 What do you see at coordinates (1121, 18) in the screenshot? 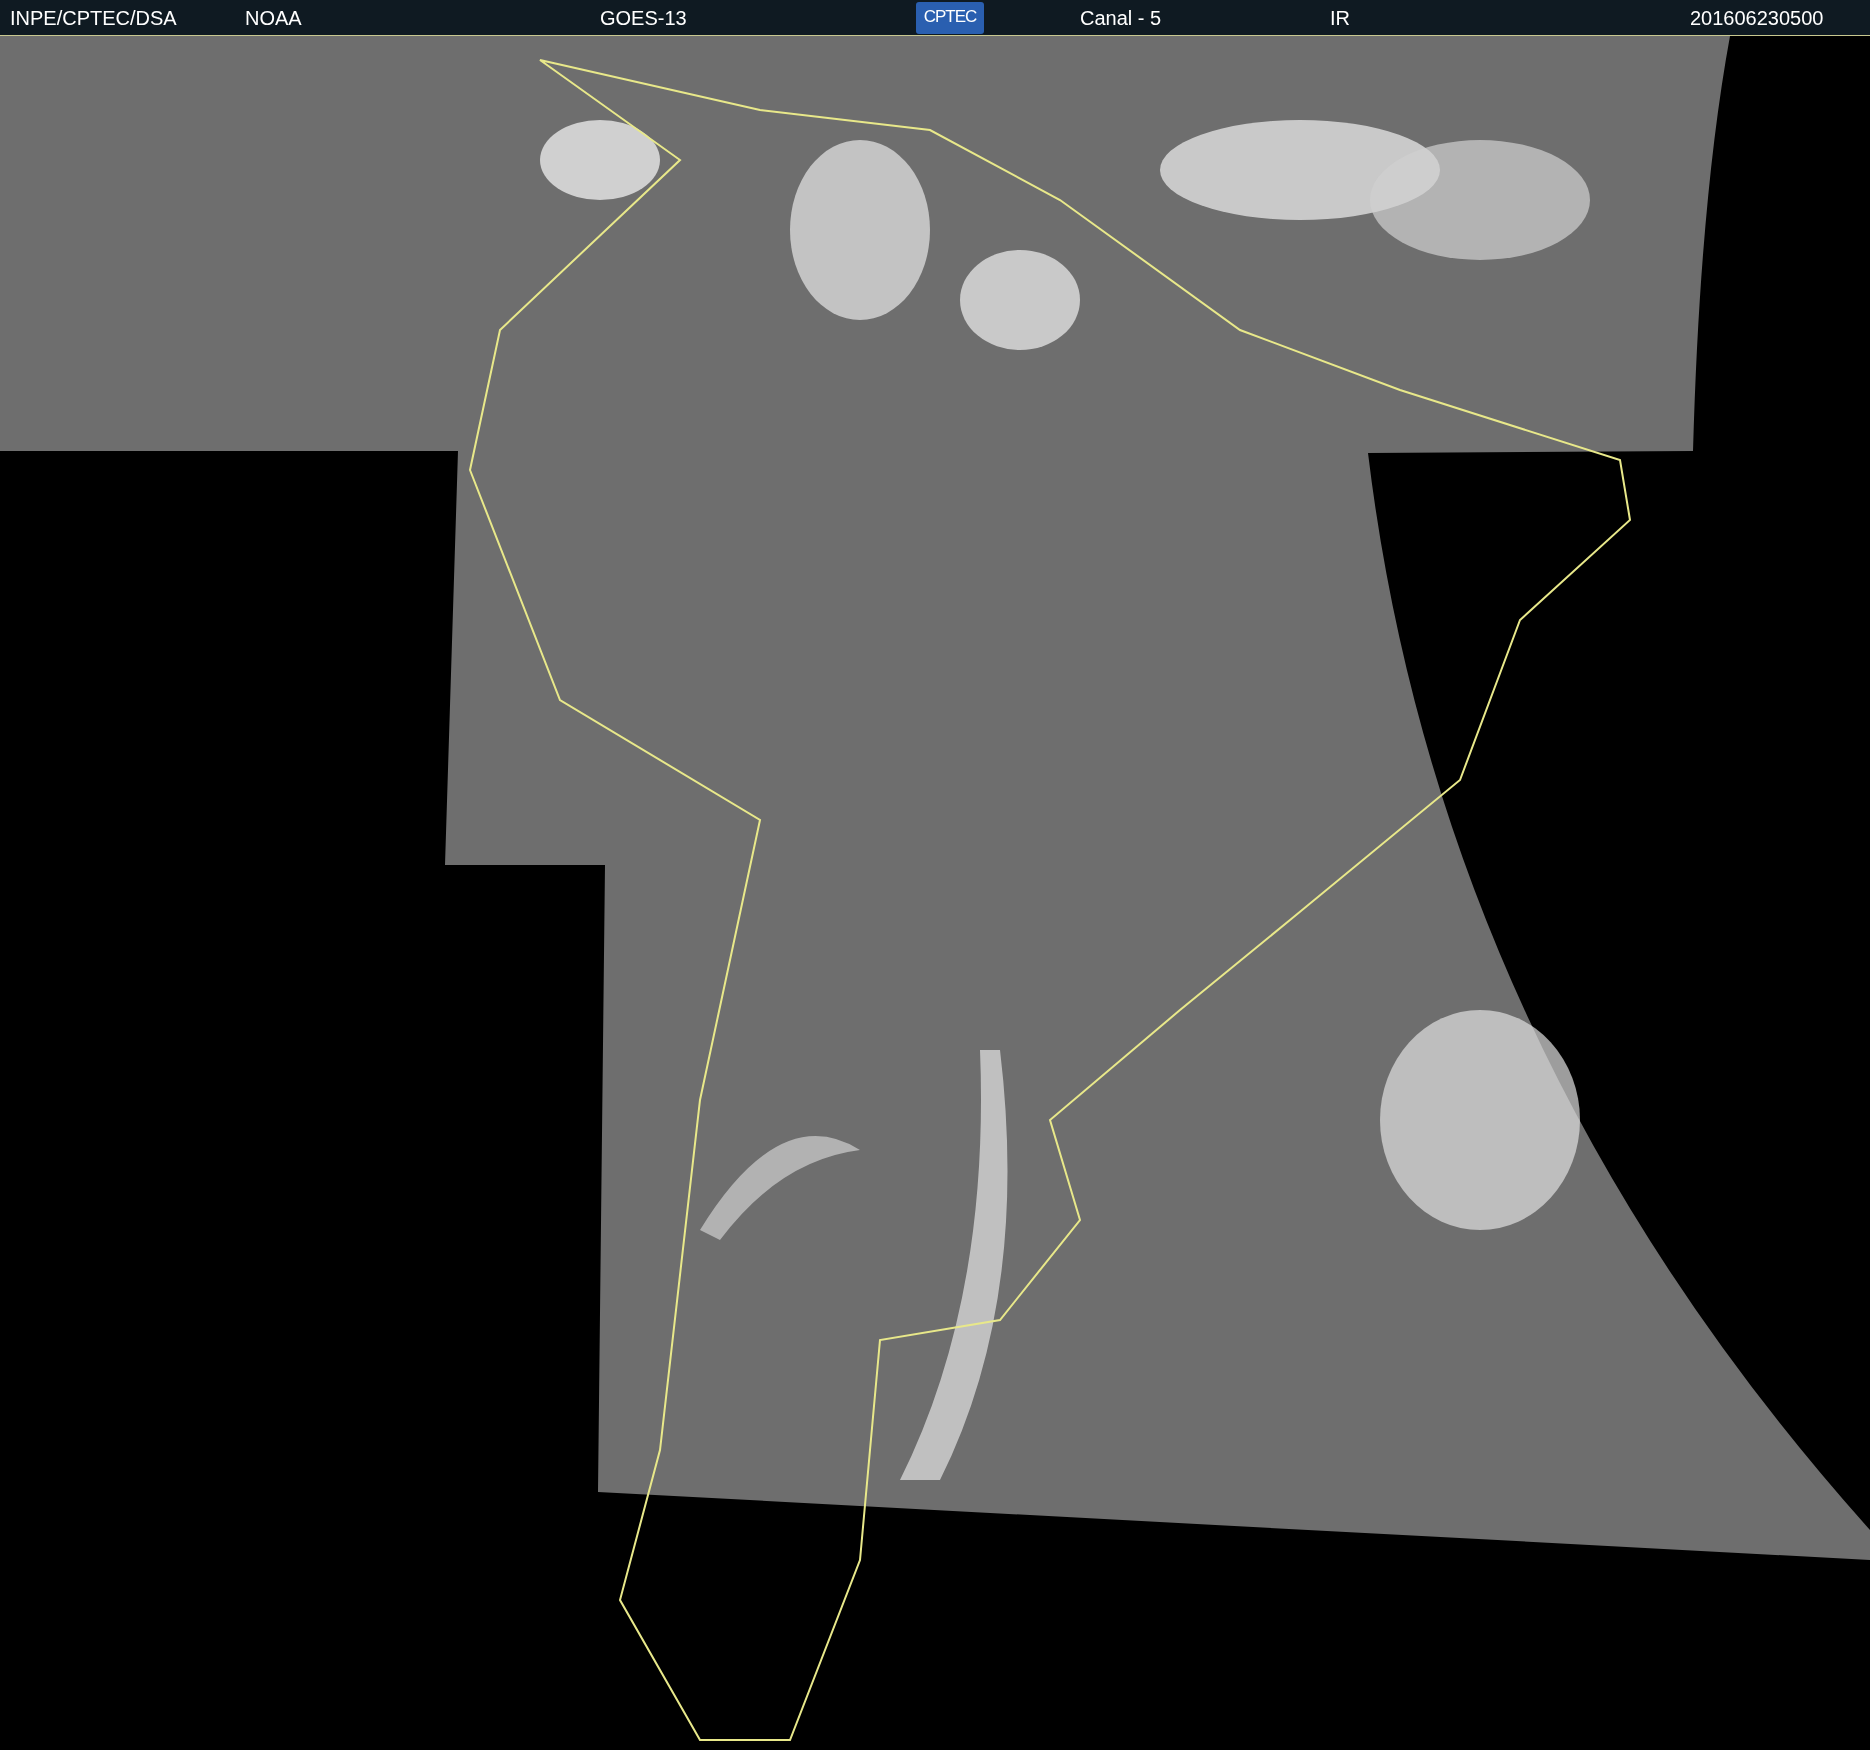
I see `header-label: Canal - 5` at bounding box center [1121, 18].